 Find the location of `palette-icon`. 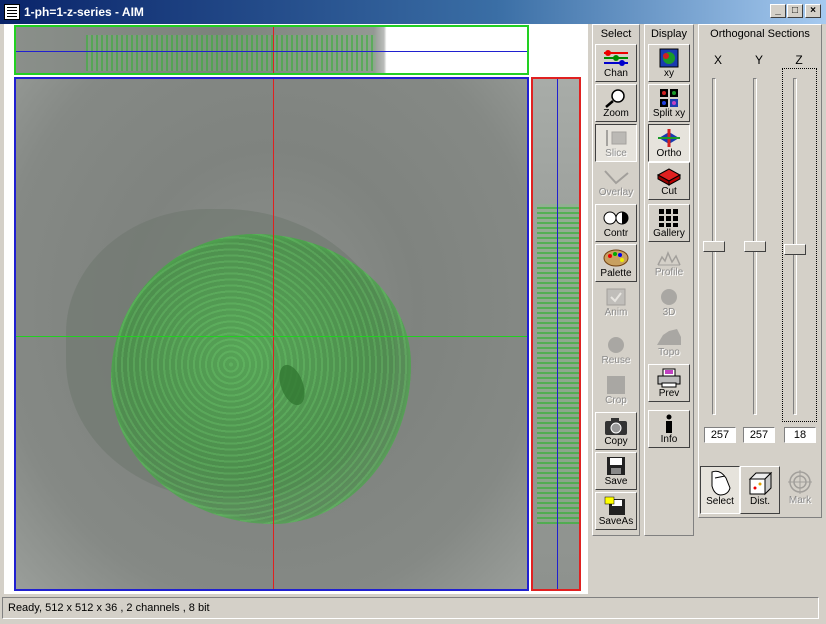

palette-icon is located at coordinates (616, 258).